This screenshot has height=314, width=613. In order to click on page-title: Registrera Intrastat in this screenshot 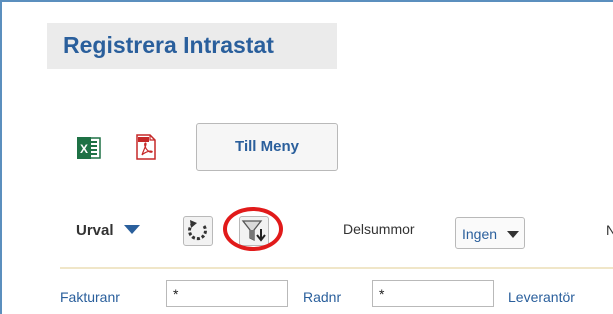, I will do `click(168, 45)`.